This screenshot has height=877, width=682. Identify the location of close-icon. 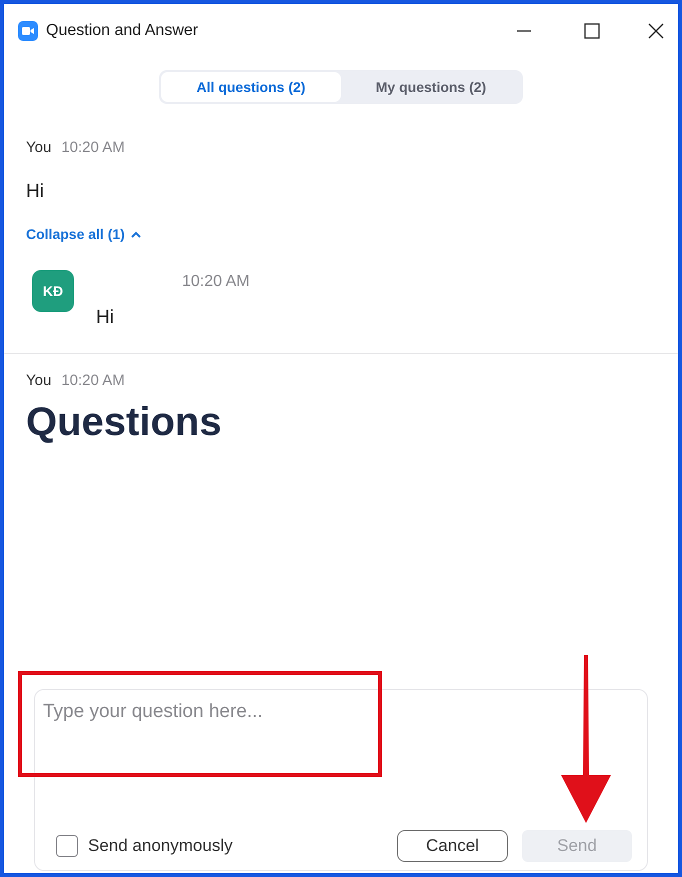
(656, 31).